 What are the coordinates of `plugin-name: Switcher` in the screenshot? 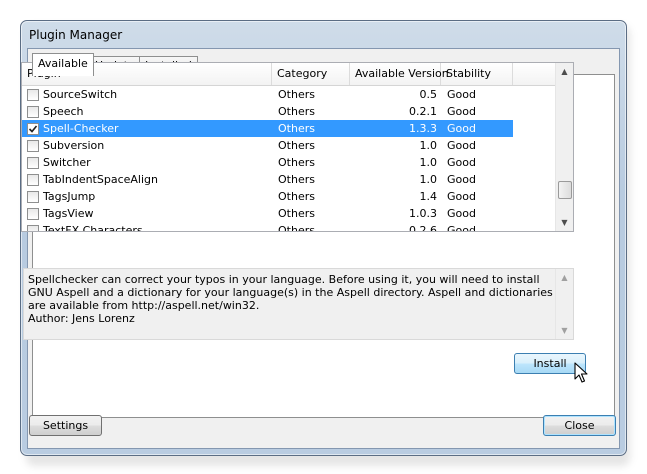 It's located at (67, 162).